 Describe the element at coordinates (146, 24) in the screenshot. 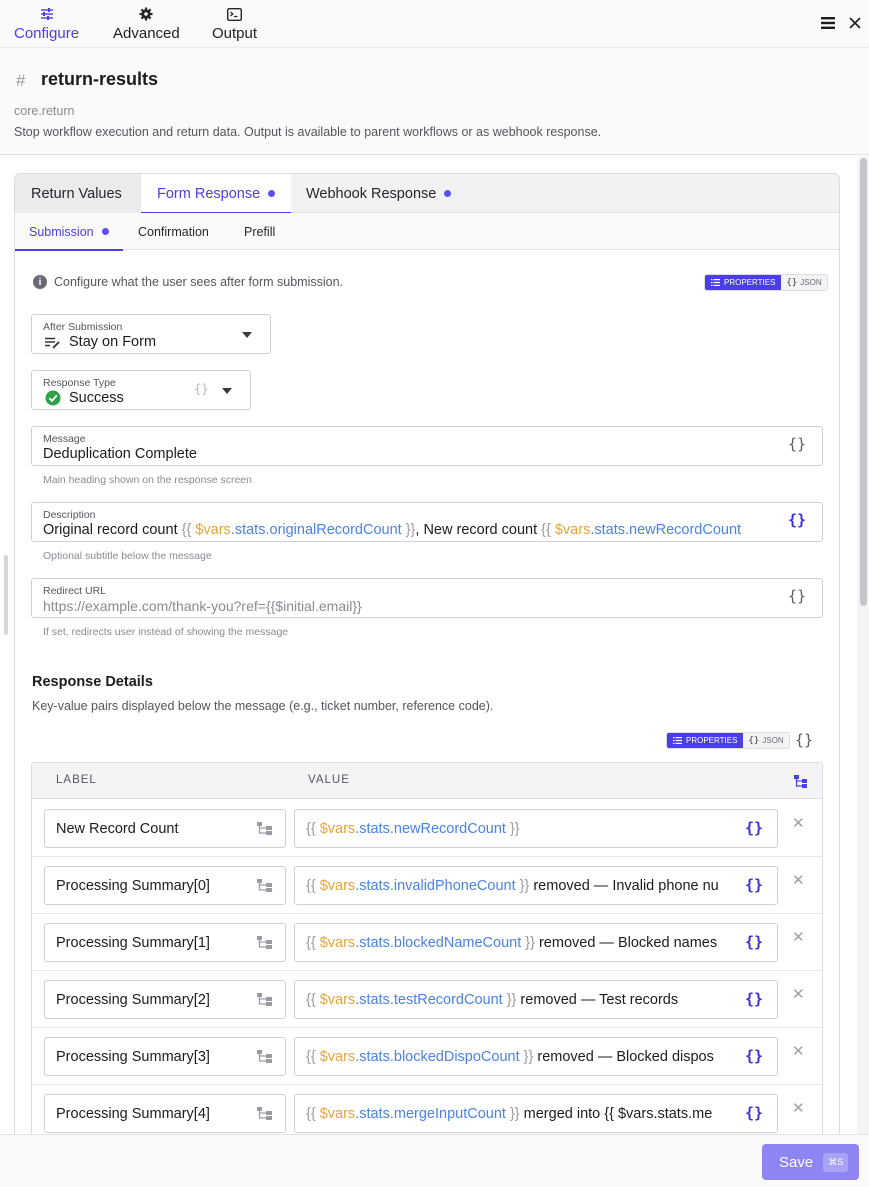

I see `tab-advanced: Advanced` at that location.